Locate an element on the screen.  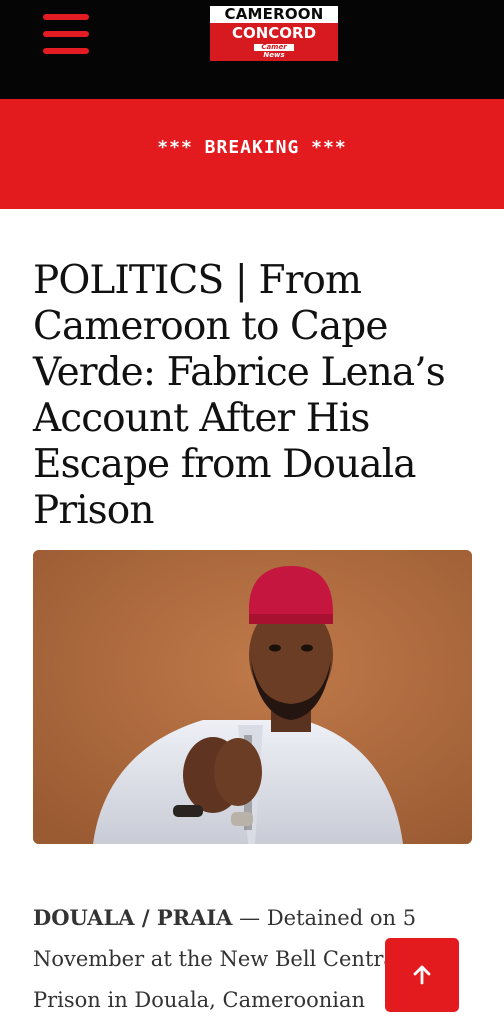
breaking-label: *** BREAKING *** is located at coordinates (252, 147).